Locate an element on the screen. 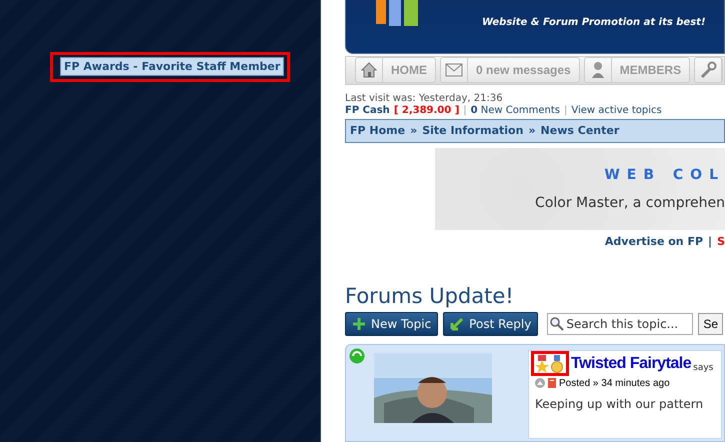 The height and width of the screenshot is (442, 725). wrench-icon is located at coordinates (708, 70).